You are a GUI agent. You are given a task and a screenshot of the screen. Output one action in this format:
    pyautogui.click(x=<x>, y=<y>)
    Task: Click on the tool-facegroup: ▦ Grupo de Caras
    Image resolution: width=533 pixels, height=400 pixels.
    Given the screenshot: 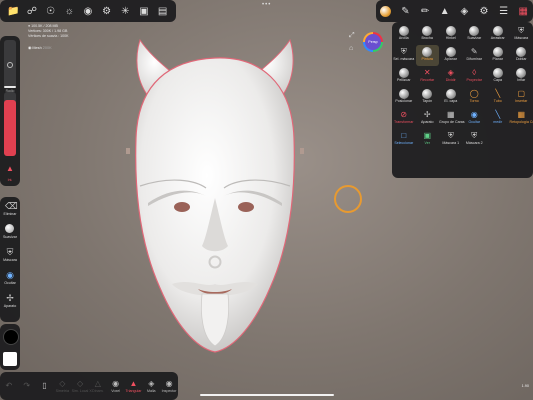 What is the action you would take?
    pyautogui.click(x=452, y=118)
    